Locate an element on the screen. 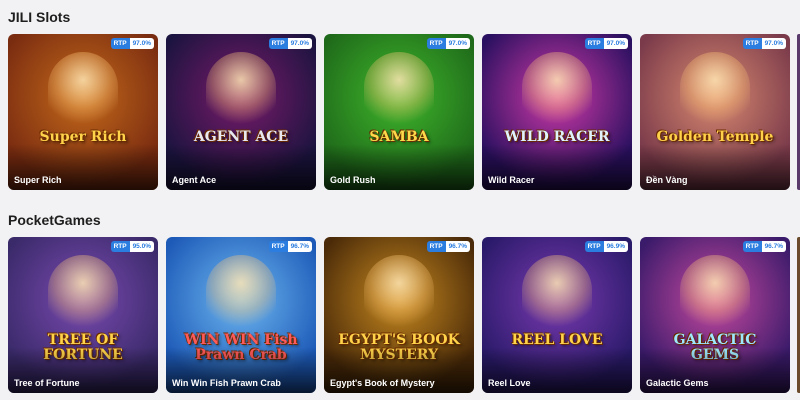 This screenshot has width=800, height=400. rtp-value: 96.9% is located at coordinates (615, 246).